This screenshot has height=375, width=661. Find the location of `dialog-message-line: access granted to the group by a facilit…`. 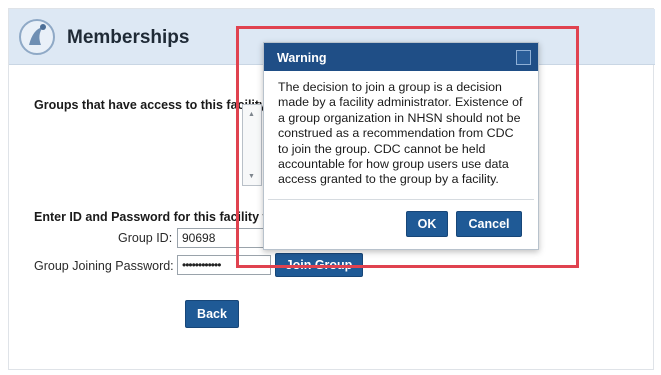

dialog-message-line: access granted to the group by a facilit… is located at coordinates (388, 179).